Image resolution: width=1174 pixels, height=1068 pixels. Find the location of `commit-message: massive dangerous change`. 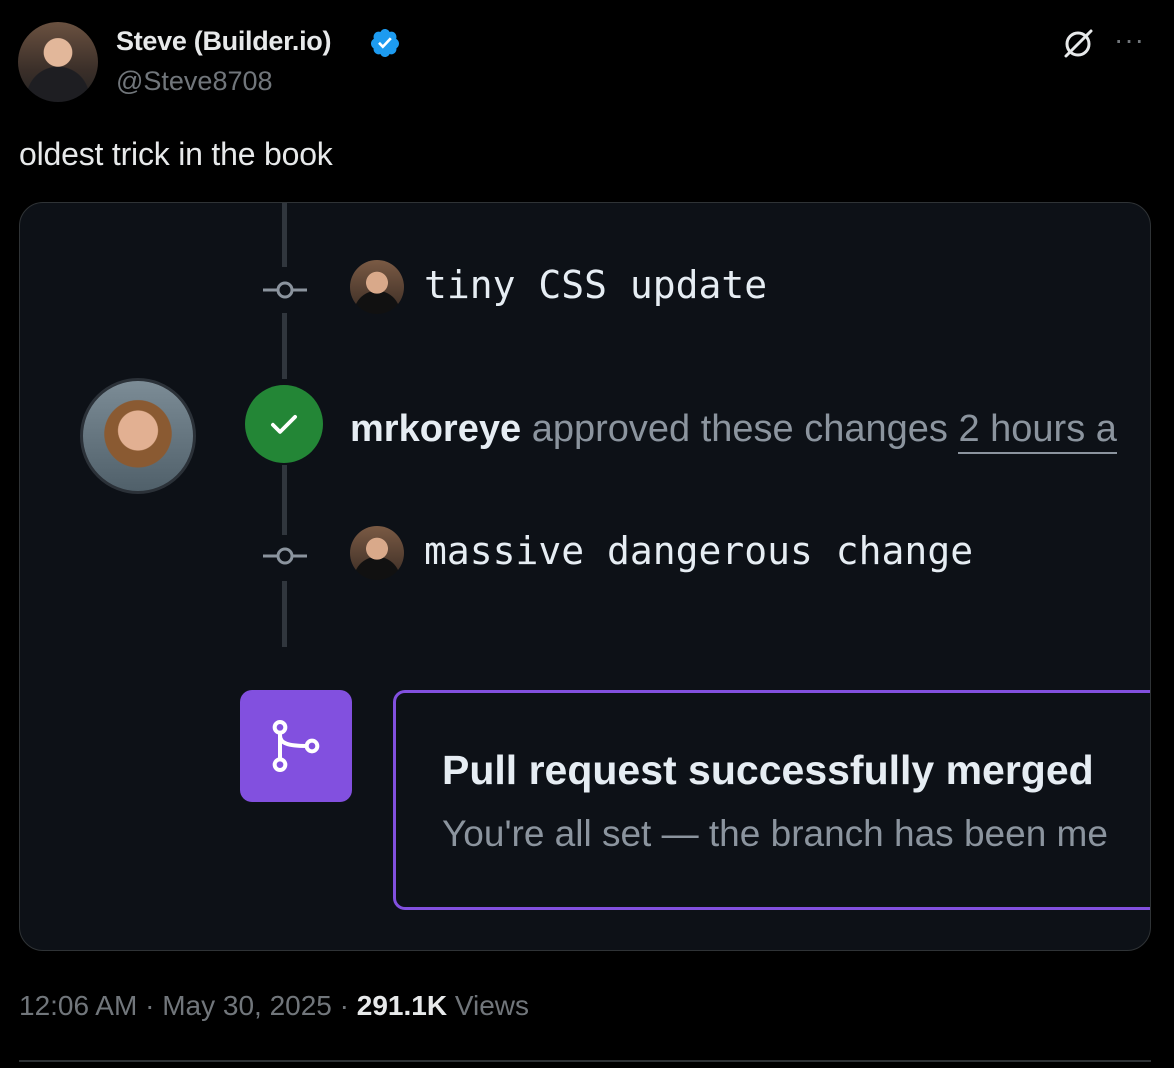

commit-message: massive dangerous change is located at coordinates (698, 551).